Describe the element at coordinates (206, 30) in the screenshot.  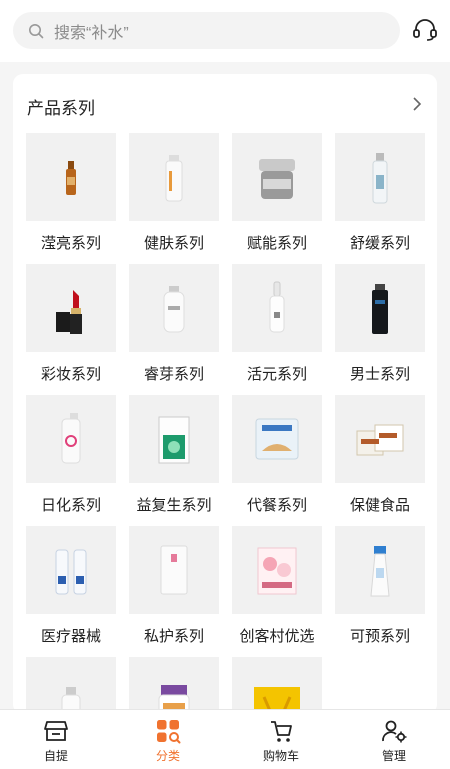
I see `search-bar: 搜索“补水”` at that location.